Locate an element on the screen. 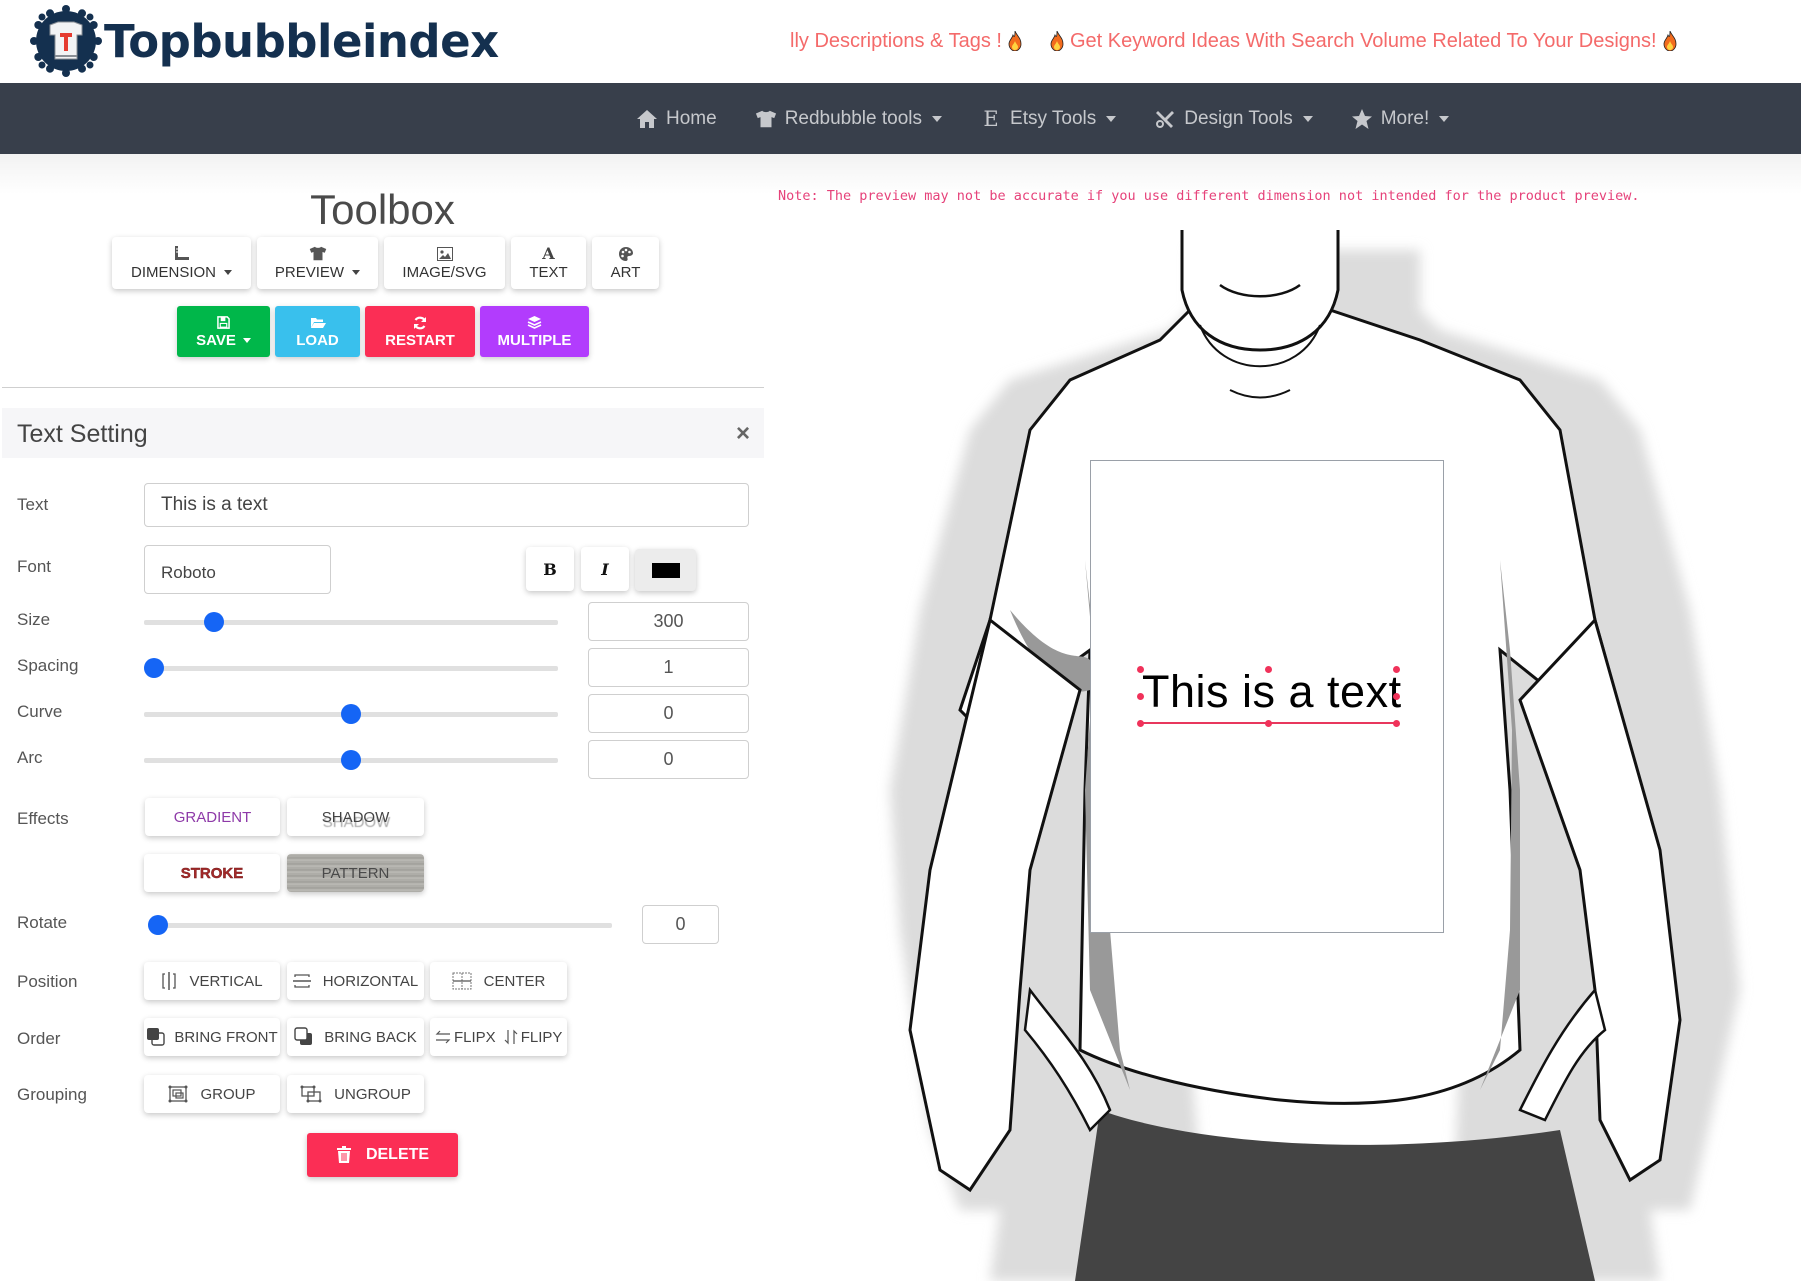  button-label: FLIPY is located at coordinates (541, 1037).